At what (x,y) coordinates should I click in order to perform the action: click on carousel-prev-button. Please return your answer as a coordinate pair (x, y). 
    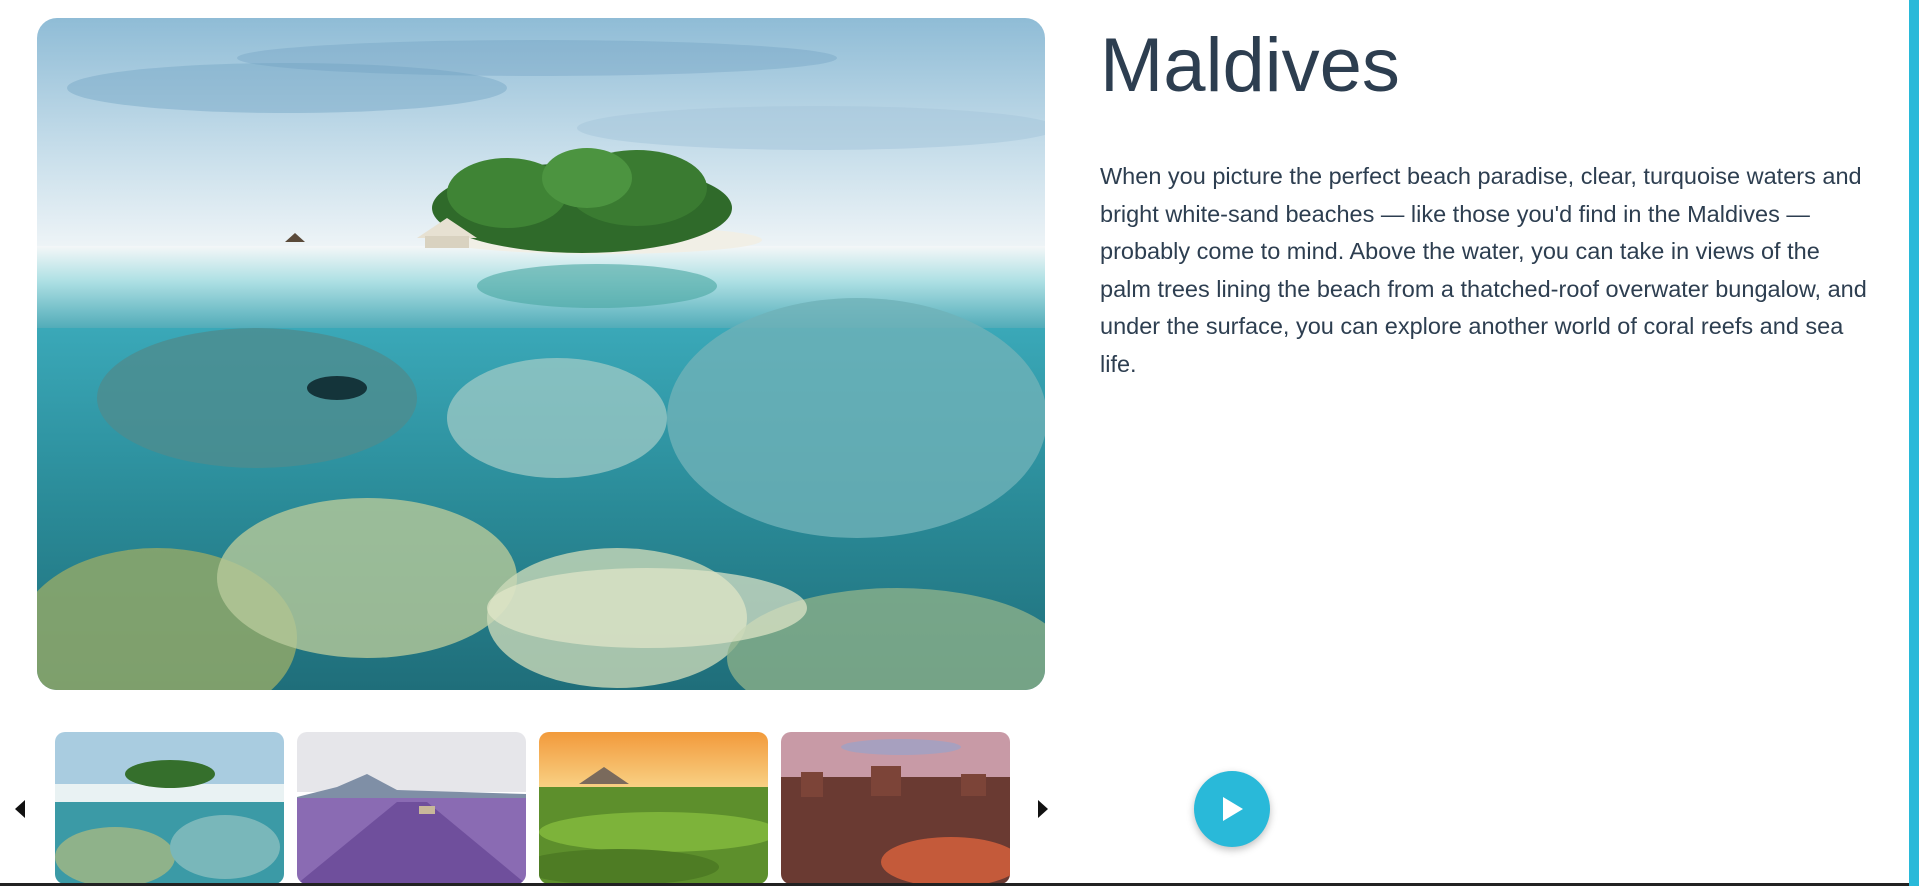
    Looking at the image, I should click on (20, 809).